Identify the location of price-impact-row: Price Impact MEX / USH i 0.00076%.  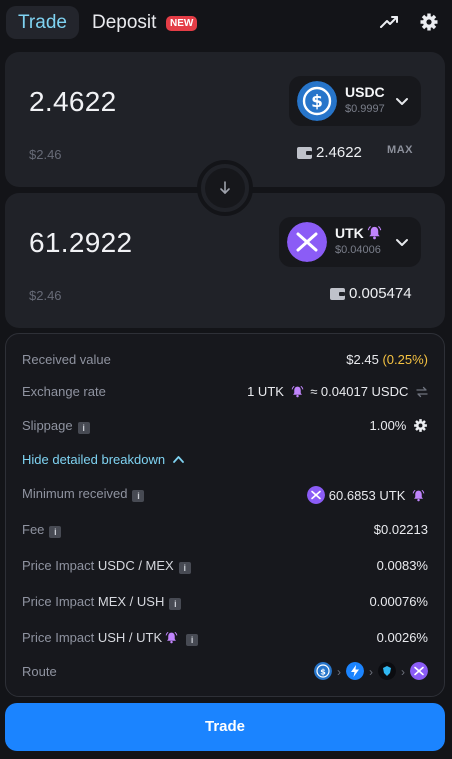
(225, 602).